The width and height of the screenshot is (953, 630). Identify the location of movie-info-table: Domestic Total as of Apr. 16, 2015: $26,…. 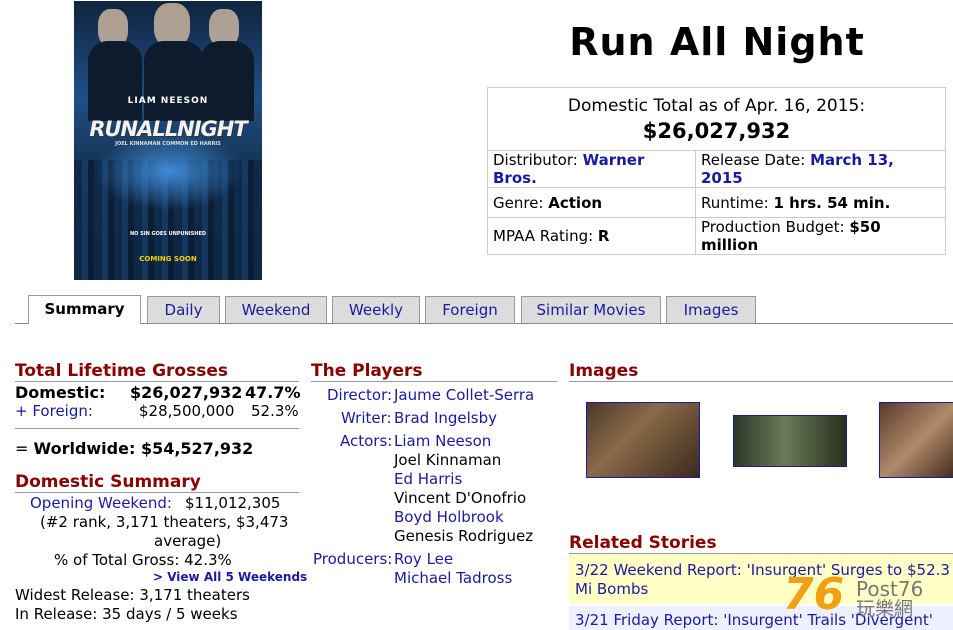
(716, 171).